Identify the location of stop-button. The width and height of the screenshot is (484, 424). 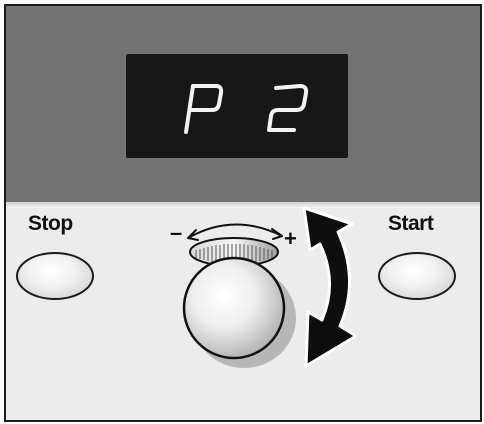
(55, 276).